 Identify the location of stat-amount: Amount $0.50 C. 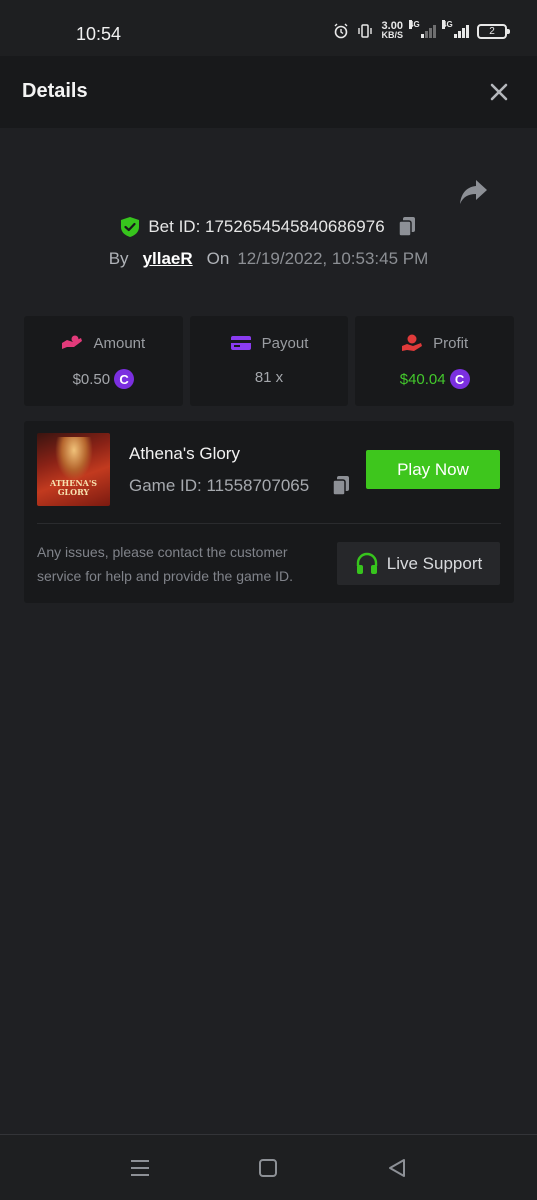
(103, 361).